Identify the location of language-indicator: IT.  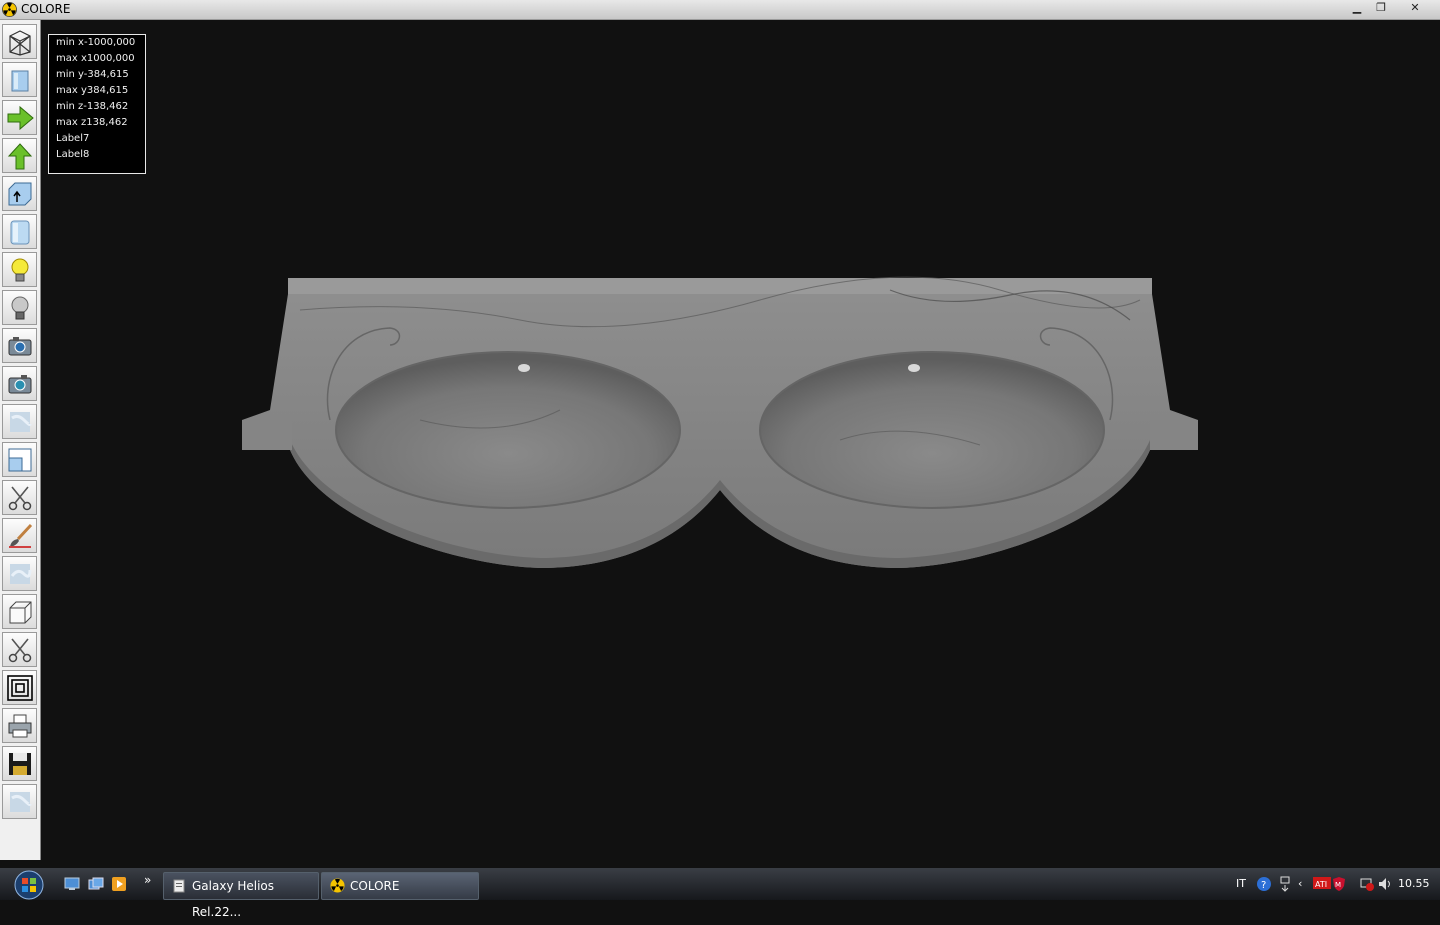
(1241, 883).